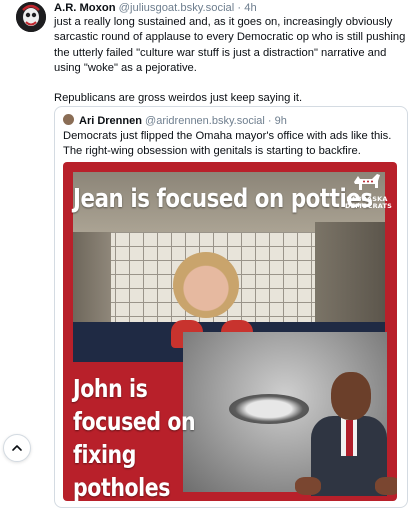 This screenshot has width=418, height=508. I want to click on post-header: A.R. Moxon @juliusgoat.bsky.social · 4h, so click(155, 8).